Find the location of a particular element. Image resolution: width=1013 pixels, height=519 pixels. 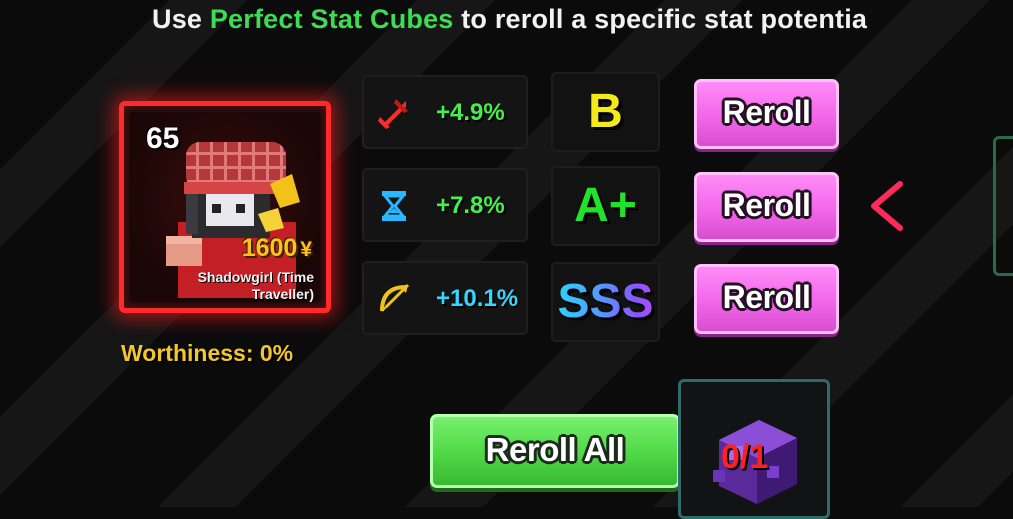

grade-damage: B is located at coordinates (605, 111).